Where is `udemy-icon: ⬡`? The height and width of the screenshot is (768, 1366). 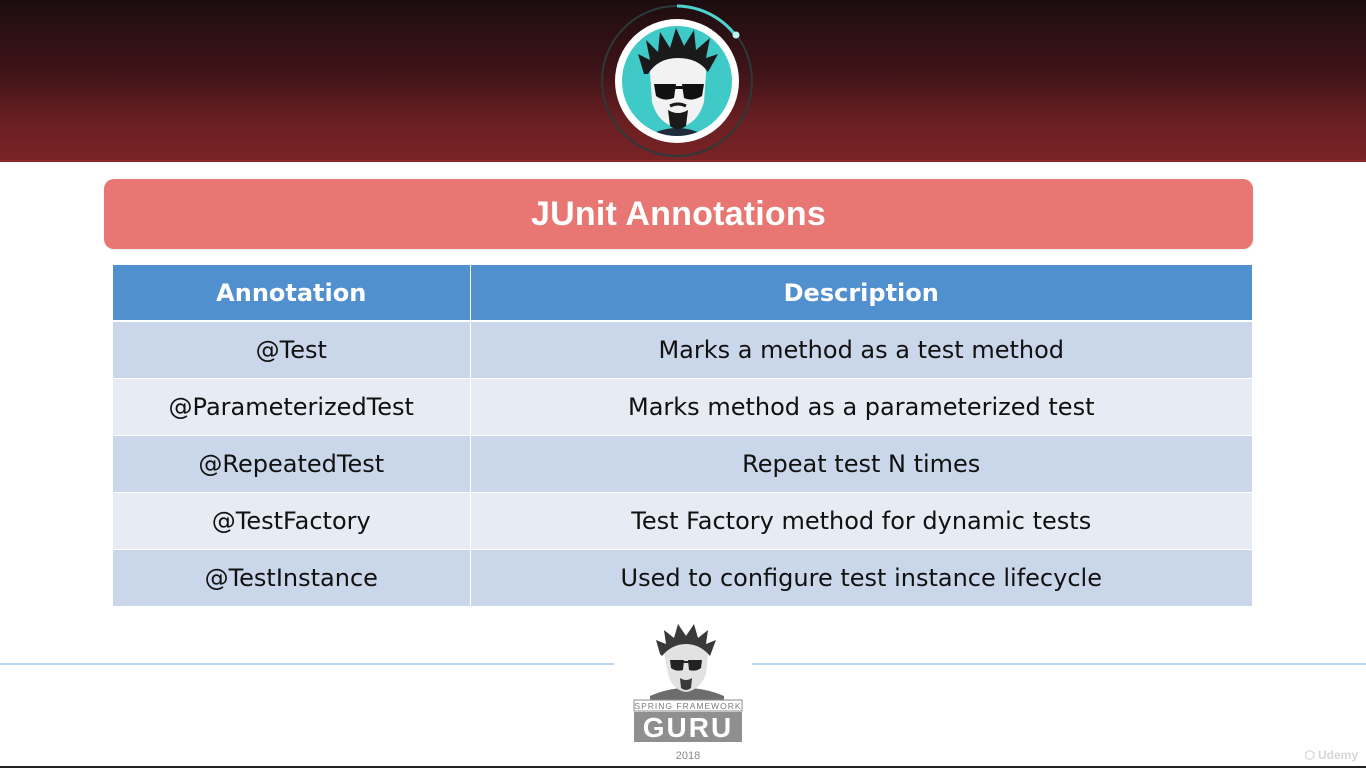
udemy-icon: ⬡ is located at coordinates (1309, 755).